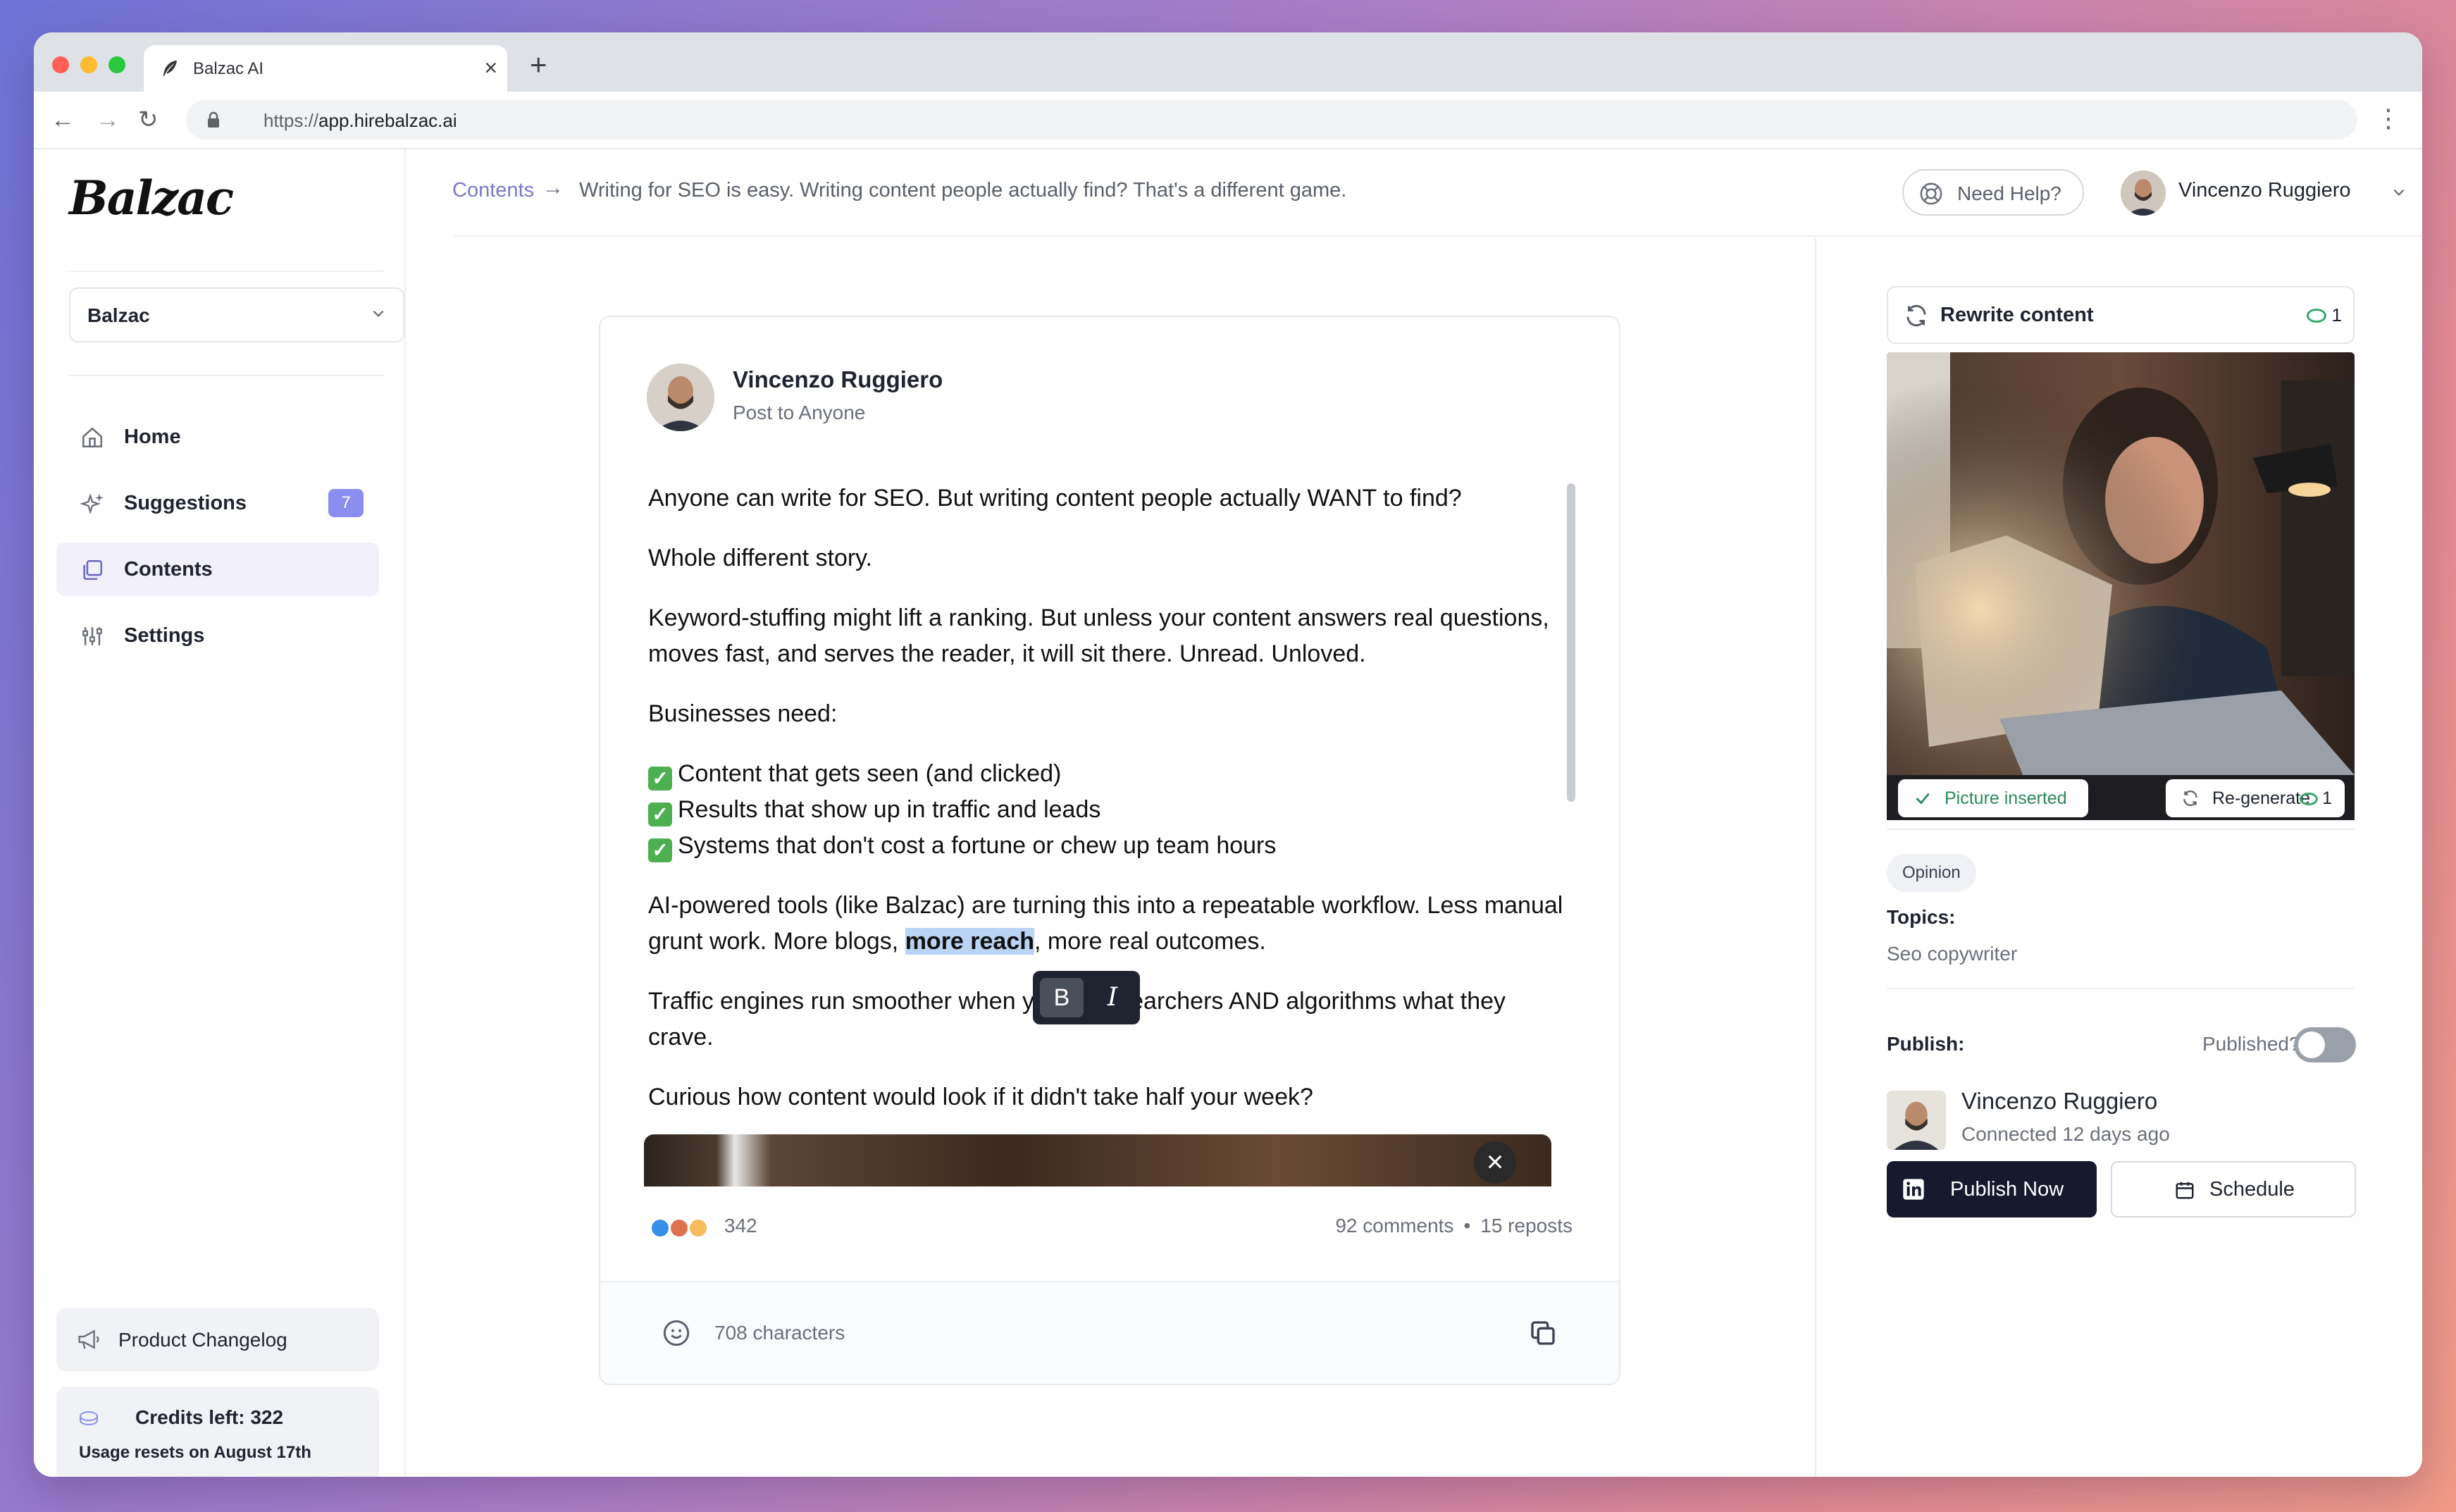 The image size is (2456, 1512). What do you see at coordinates (1543, 1333) in the screenshot?
I see `copy-icon` at bounding box center [1543, 1333].